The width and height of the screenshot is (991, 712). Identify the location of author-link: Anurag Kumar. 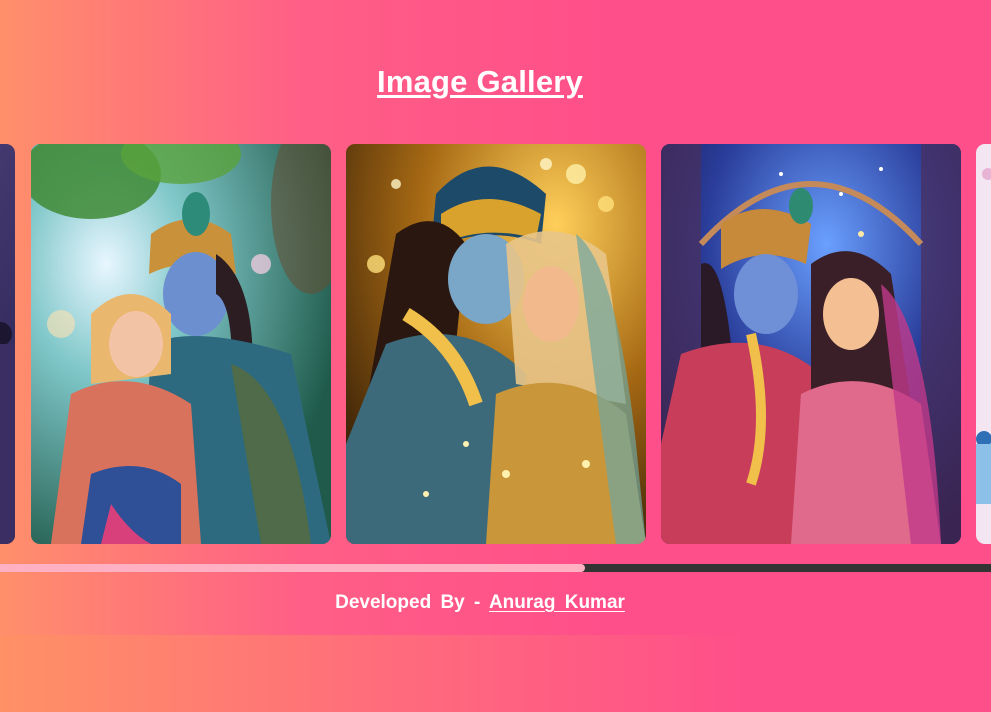
(557, 602).